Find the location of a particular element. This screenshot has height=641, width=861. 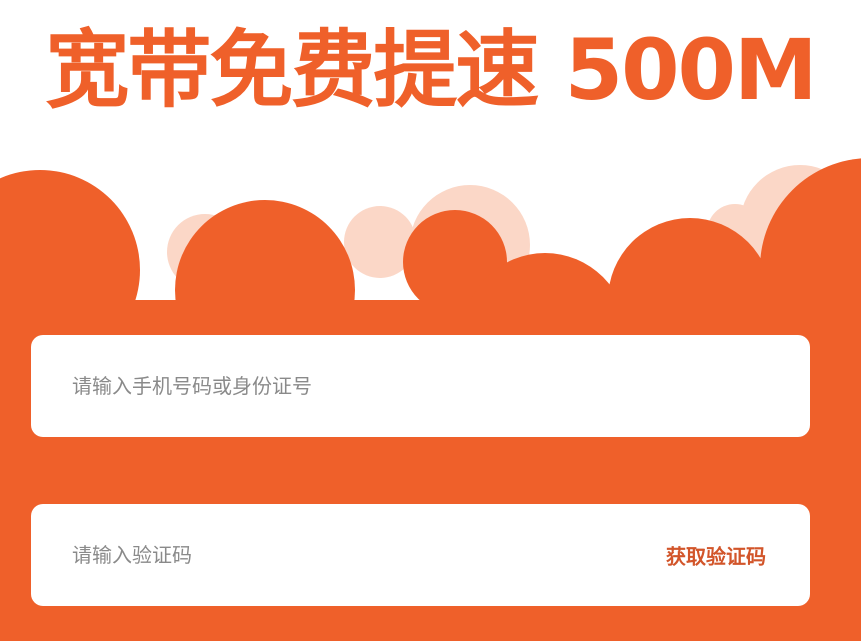

get-code-button: 获取验证码 is located at coordinates (716, 555).